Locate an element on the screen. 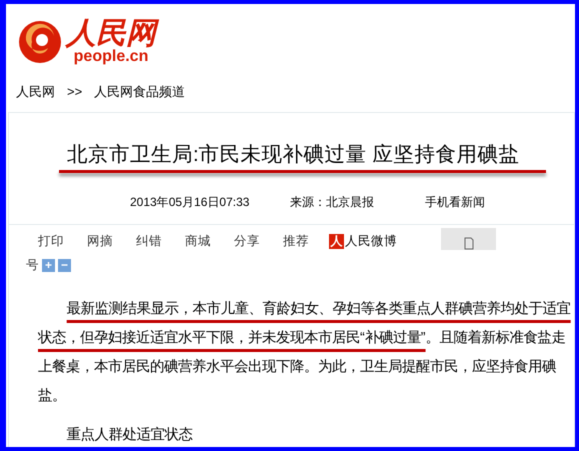 This screenshot has height=451, width=579. logo-icon is located at coordinates (40, 42).